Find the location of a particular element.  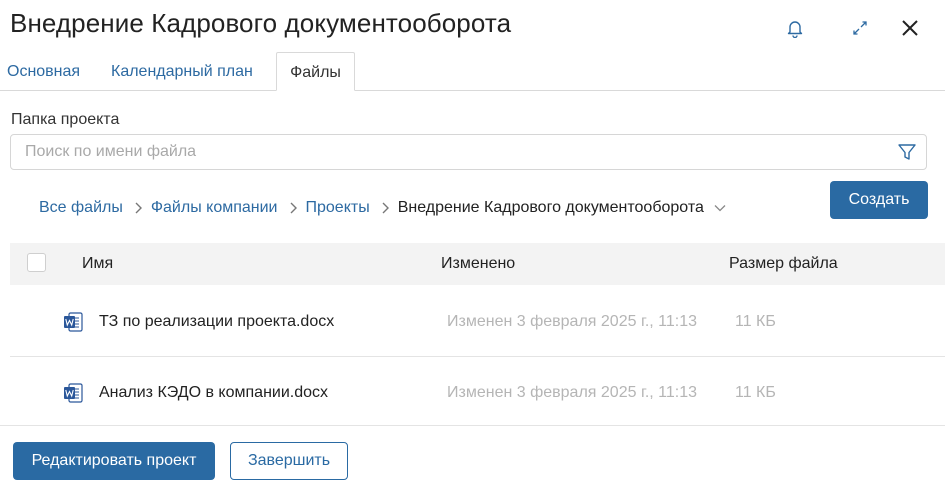

filter-icon is located at coordinates (907, 152).